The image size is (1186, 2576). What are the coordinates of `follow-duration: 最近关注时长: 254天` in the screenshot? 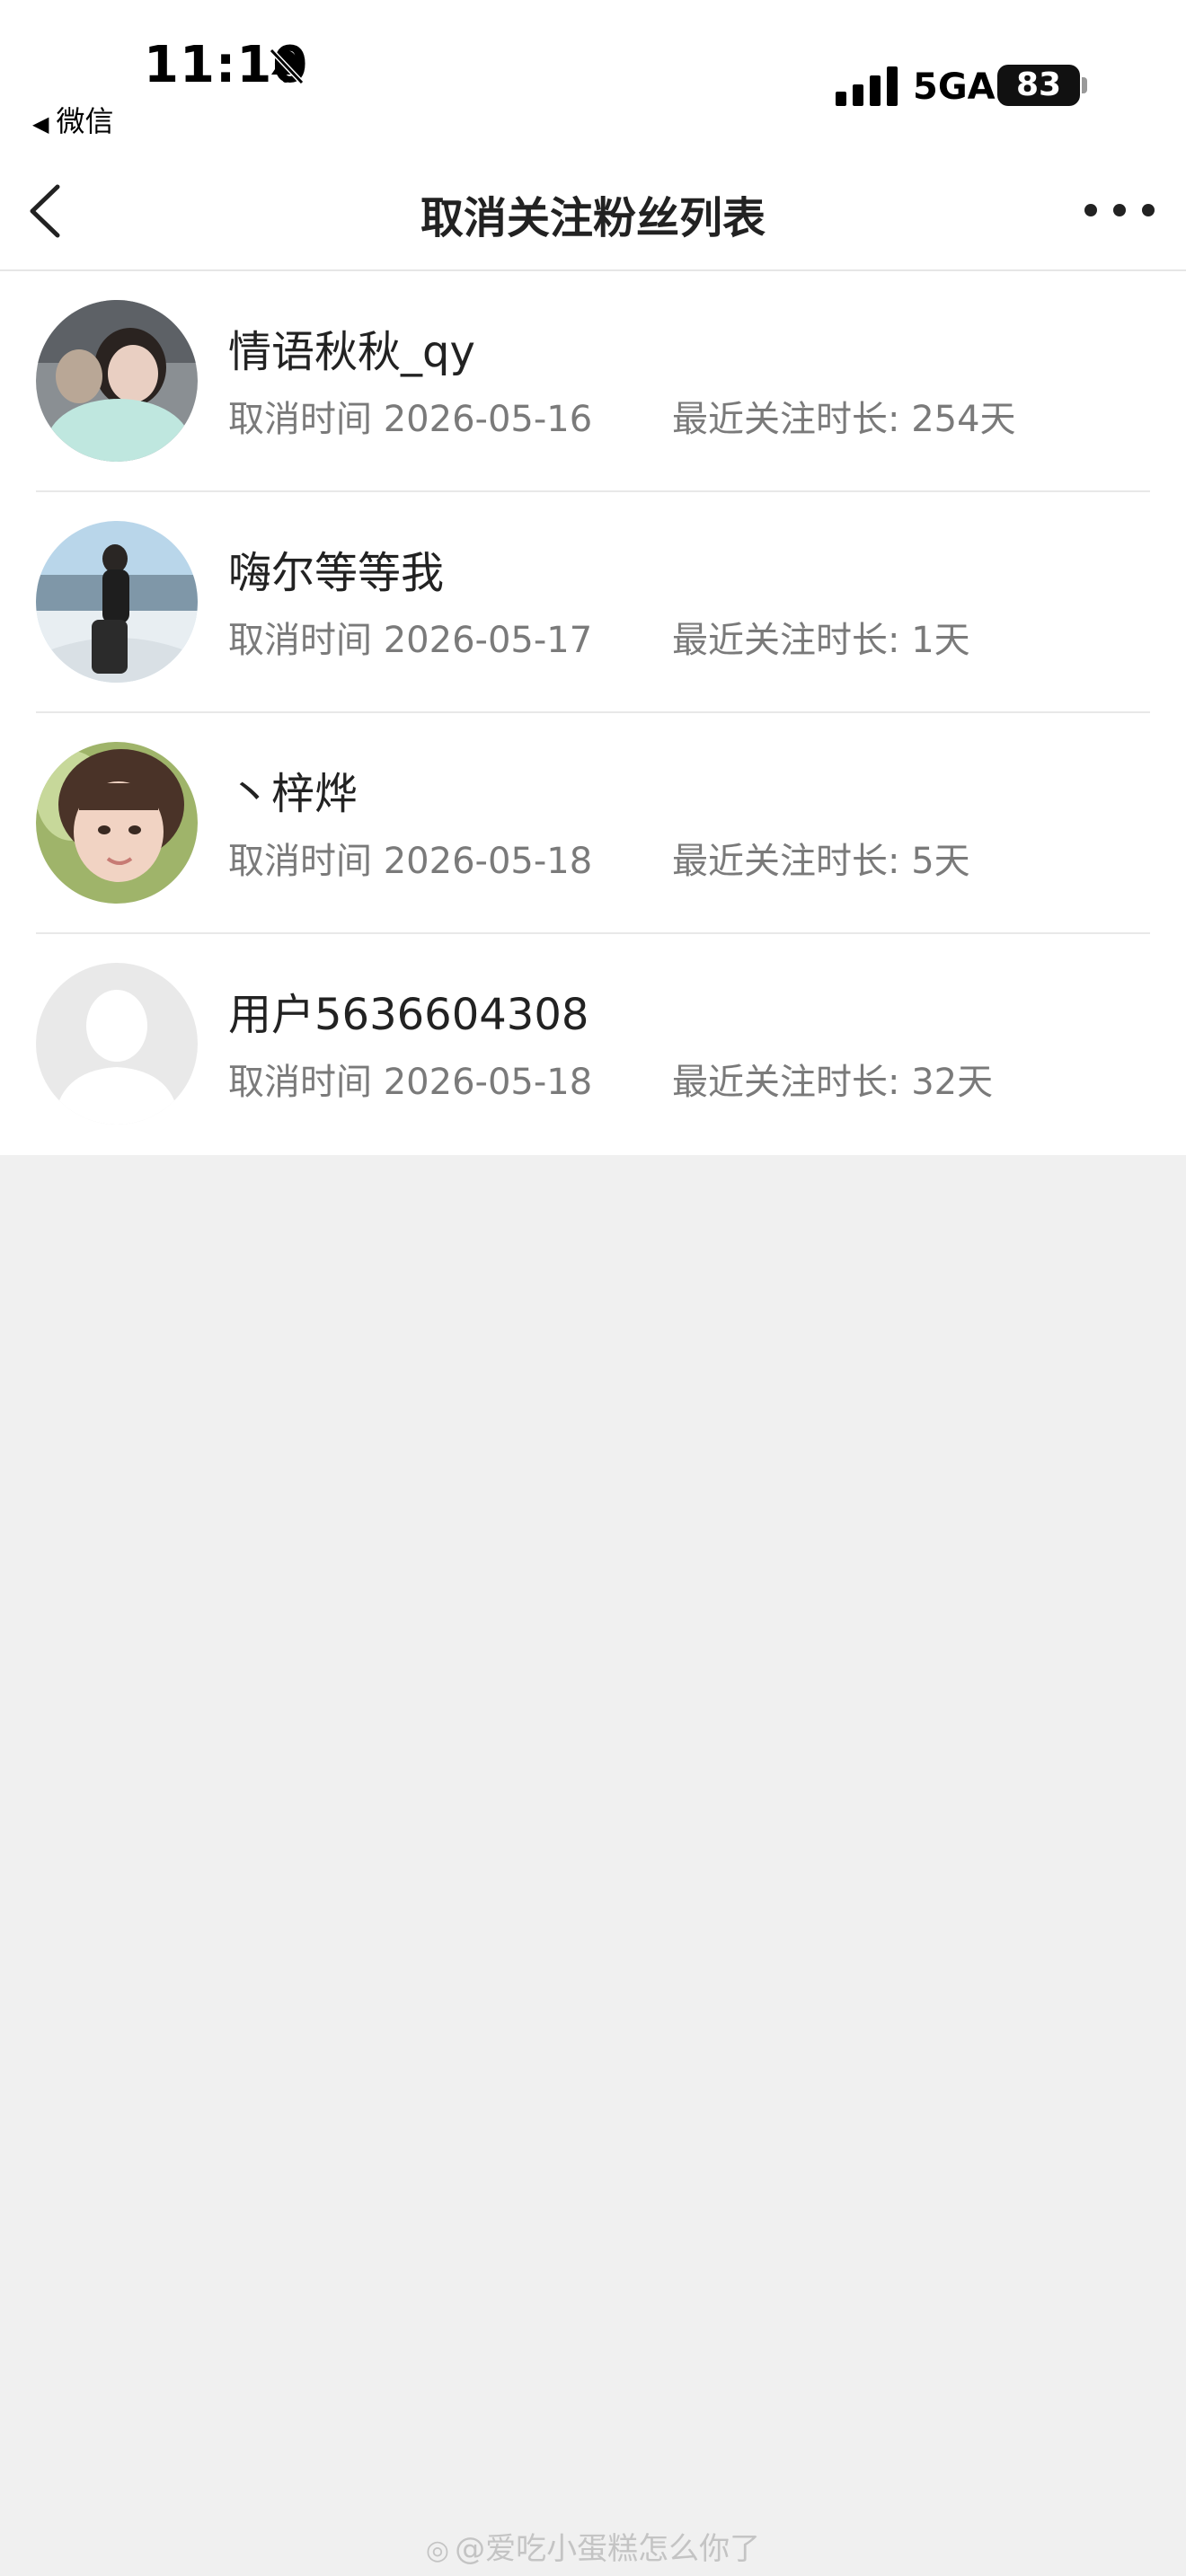 It's located at (844, 416).